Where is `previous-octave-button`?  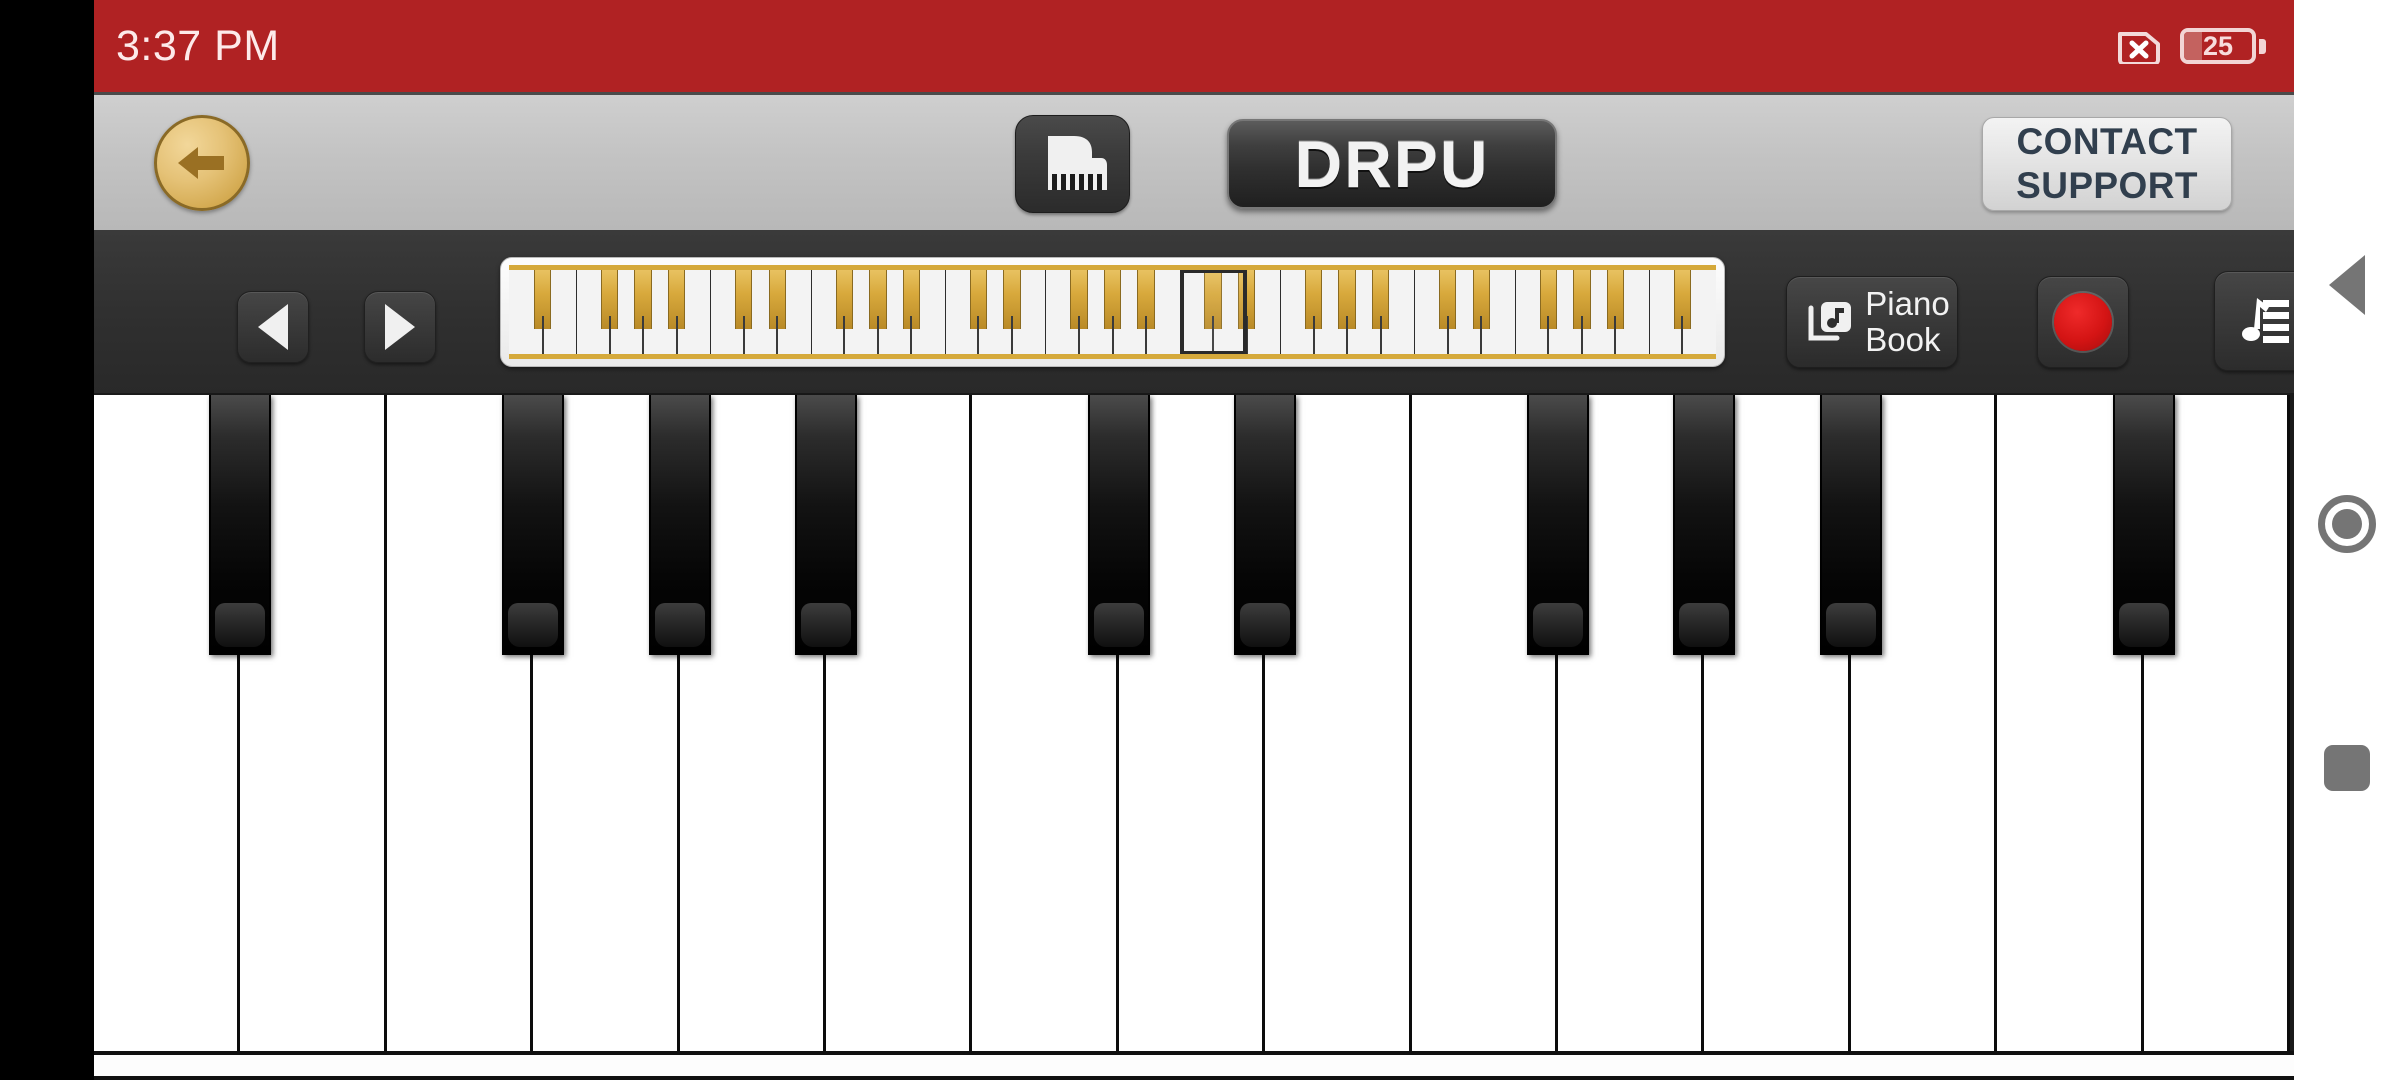 previous-octave-button is located at coordinates (273, 327).